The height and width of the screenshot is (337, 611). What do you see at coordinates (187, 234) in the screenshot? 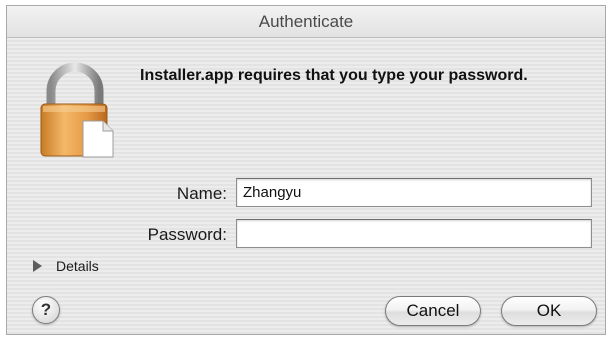
I see `password-label: Password:` at bounding box center [187, 234].